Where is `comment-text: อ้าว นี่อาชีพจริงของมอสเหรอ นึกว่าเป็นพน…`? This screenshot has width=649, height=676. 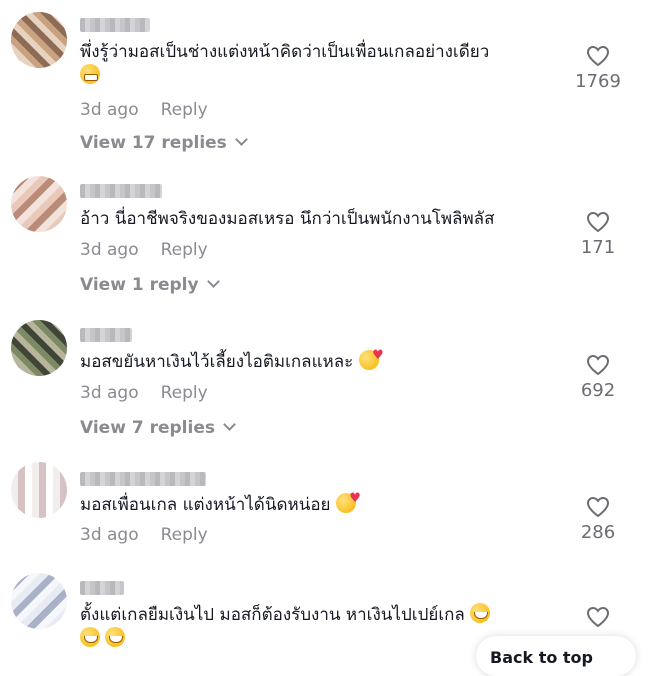 comment-text: อ้าว นี่อาชีพจริงของมอสเหรอ นึกว่าเป็นพน… is located at coordinates (320, 219).